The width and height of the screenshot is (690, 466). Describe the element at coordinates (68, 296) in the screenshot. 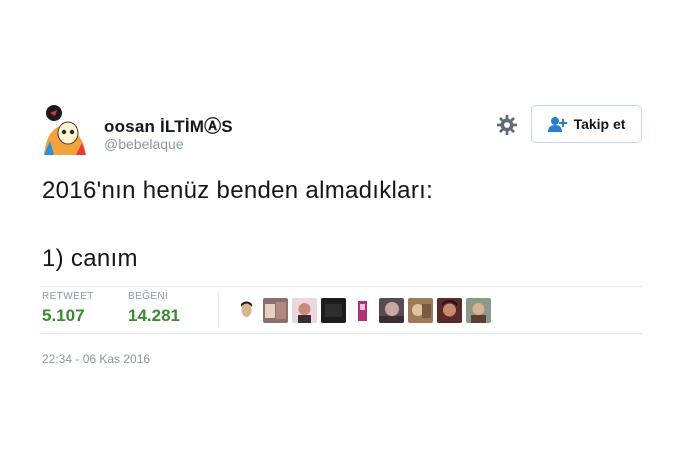

I see `retweet-label: RETWEET` at that location.